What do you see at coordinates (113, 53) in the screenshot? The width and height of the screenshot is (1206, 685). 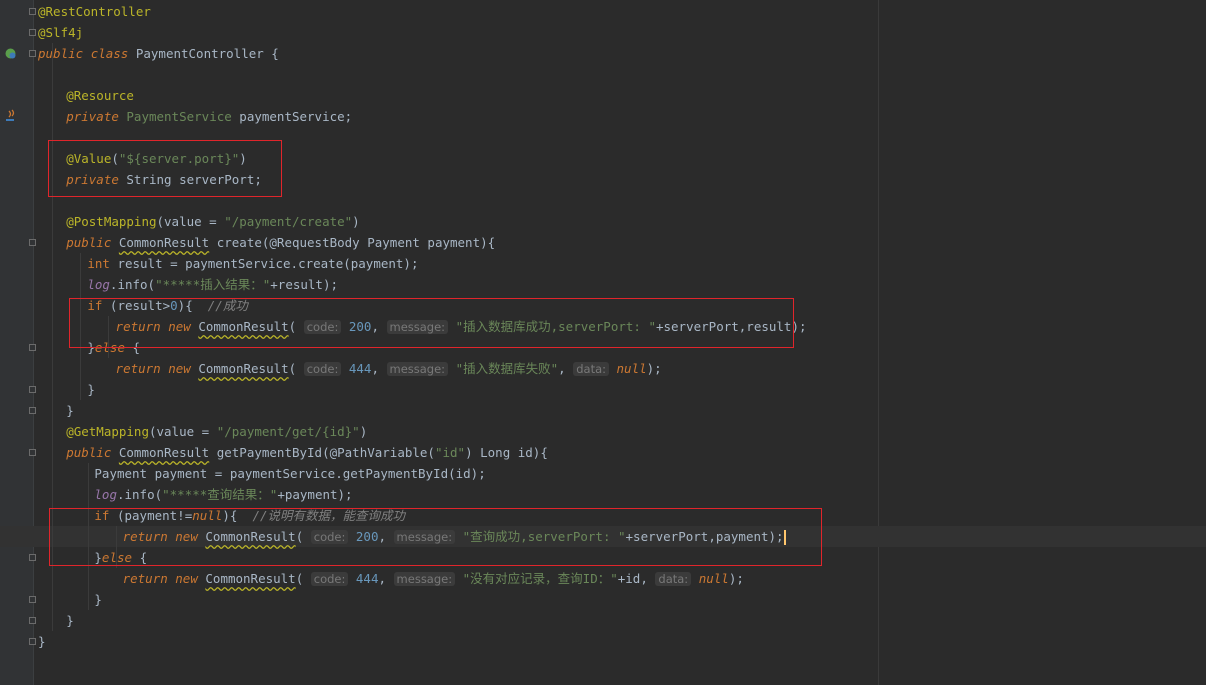 I see `code-token: class` at bounding box center [113, 53].